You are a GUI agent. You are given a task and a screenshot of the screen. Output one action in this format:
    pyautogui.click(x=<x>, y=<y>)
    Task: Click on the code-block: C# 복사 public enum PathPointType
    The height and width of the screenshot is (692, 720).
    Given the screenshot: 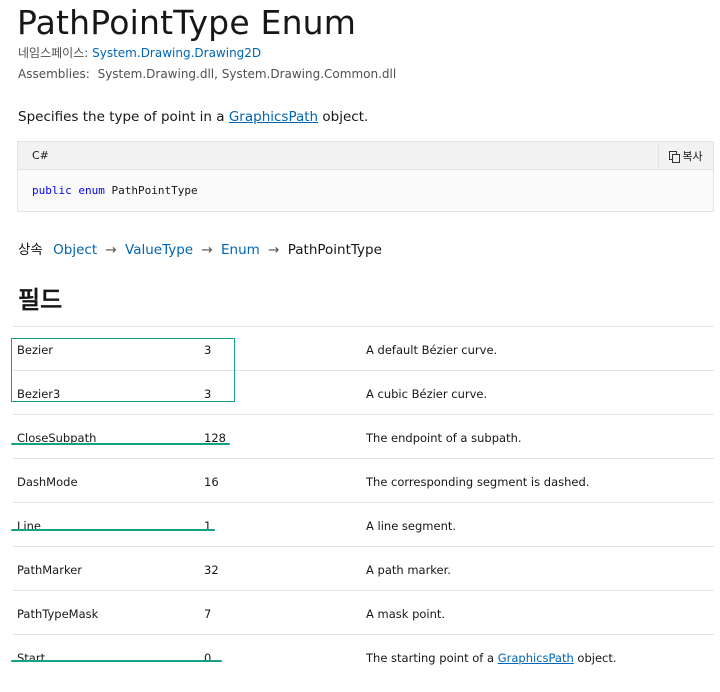 What is the action you would take?
    pyautogui.click(x=365, y=176)
    